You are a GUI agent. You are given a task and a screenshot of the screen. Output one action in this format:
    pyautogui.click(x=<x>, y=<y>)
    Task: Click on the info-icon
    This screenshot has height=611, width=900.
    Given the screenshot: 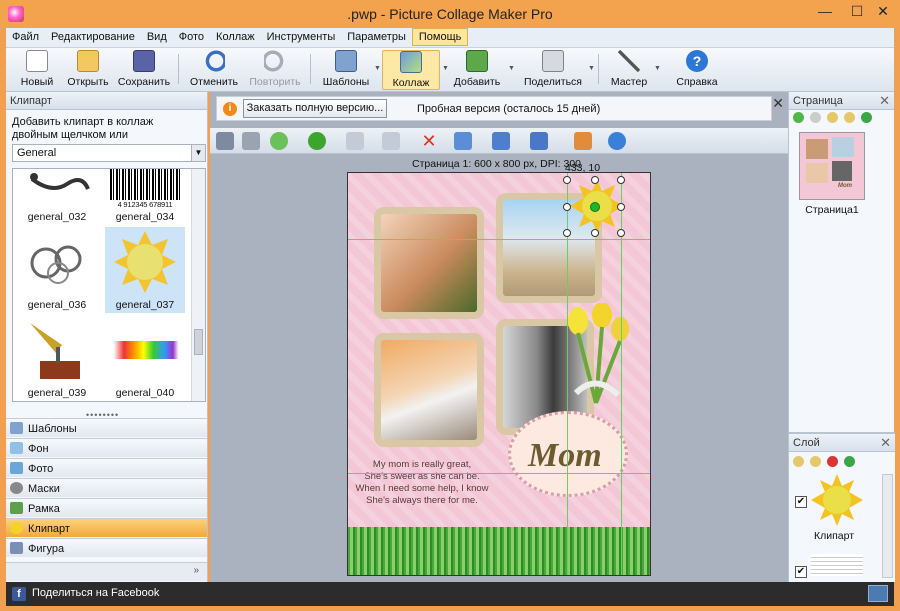 What is the action you would take?
    pyautogui.click(x=617, y=141)
    